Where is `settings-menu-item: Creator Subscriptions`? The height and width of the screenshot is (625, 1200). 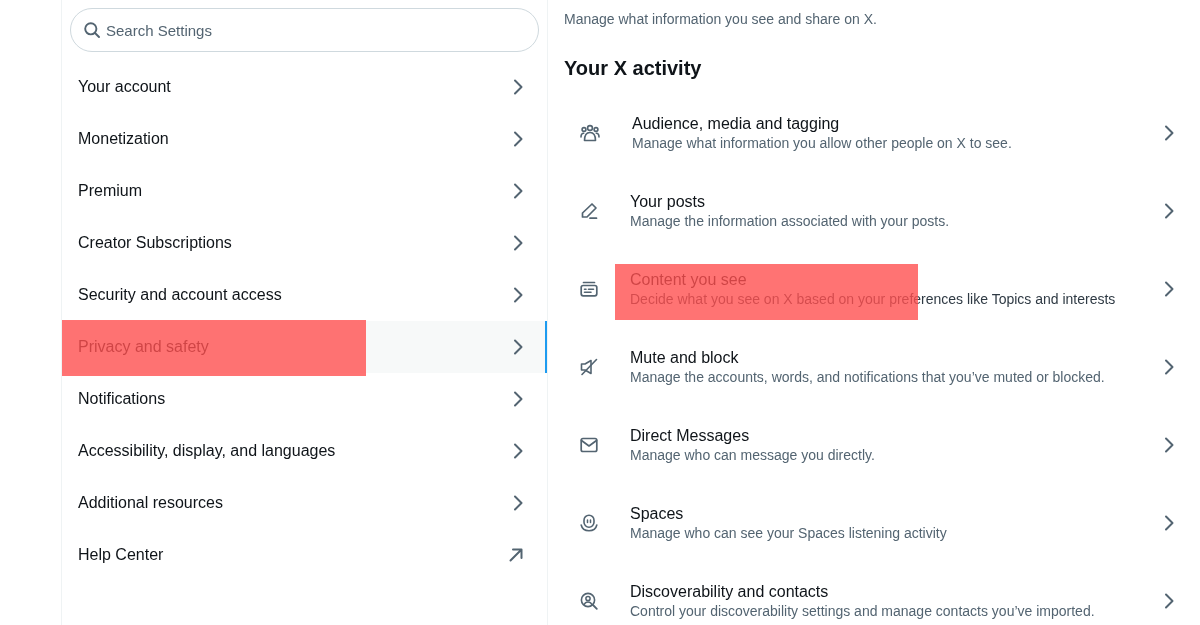 settings-menu-item: Creator Subscriptions is located at coordinates (304, 243).